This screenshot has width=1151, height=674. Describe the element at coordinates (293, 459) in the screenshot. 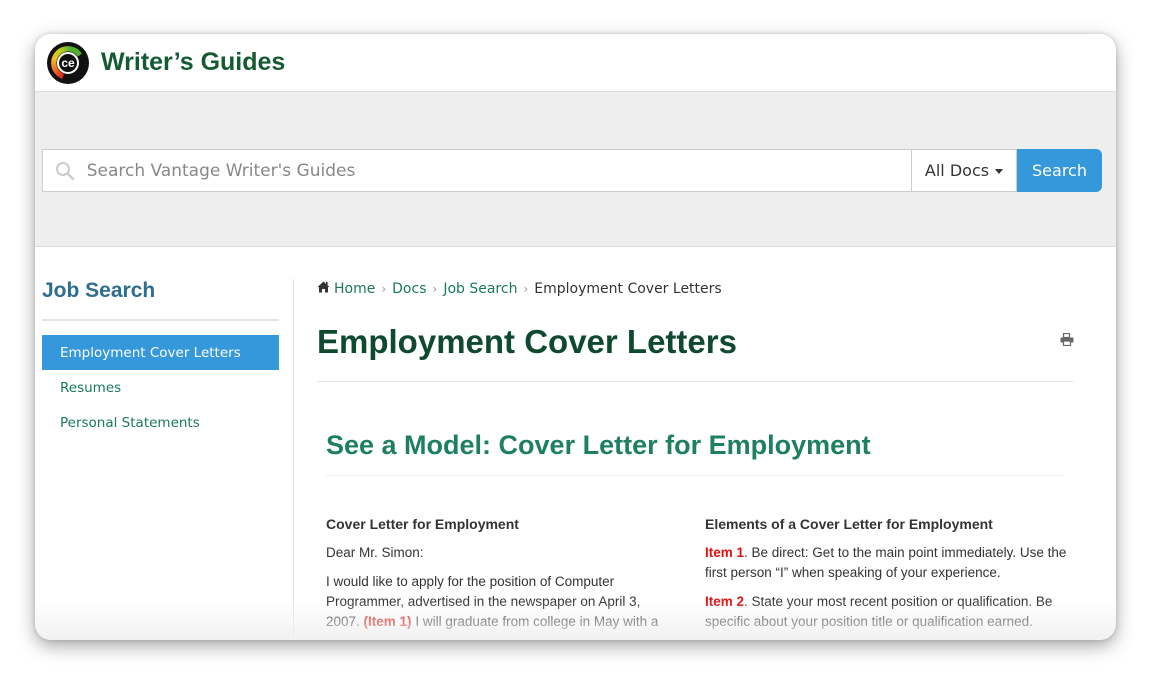

I see `column-divider` at that location.